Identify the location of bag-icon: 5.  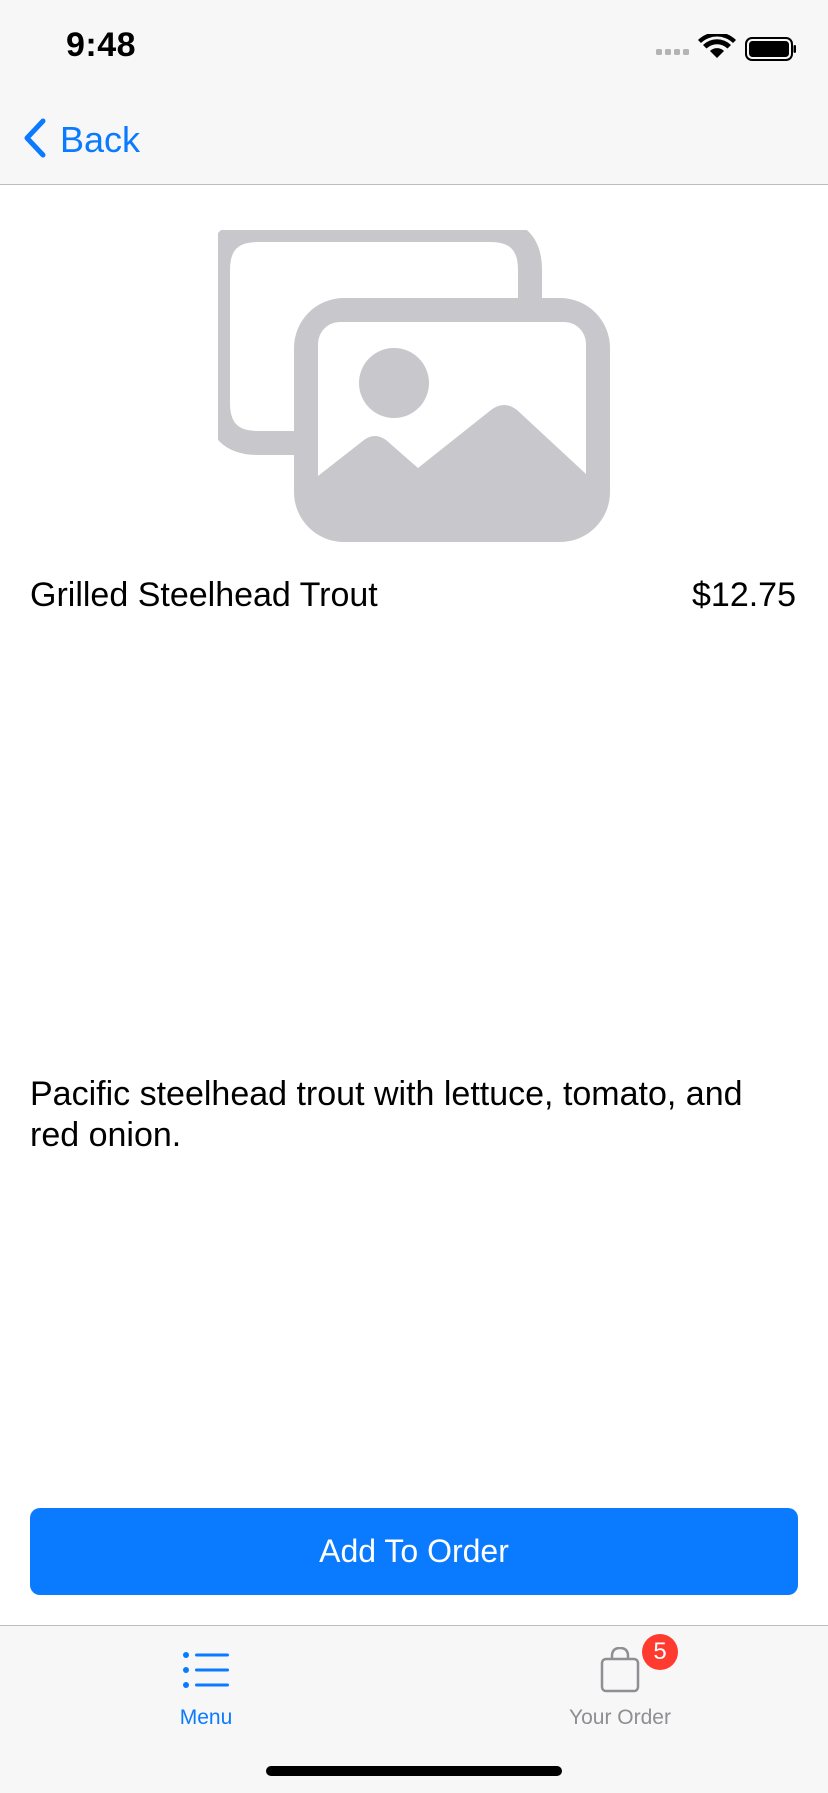
(639, 1666).